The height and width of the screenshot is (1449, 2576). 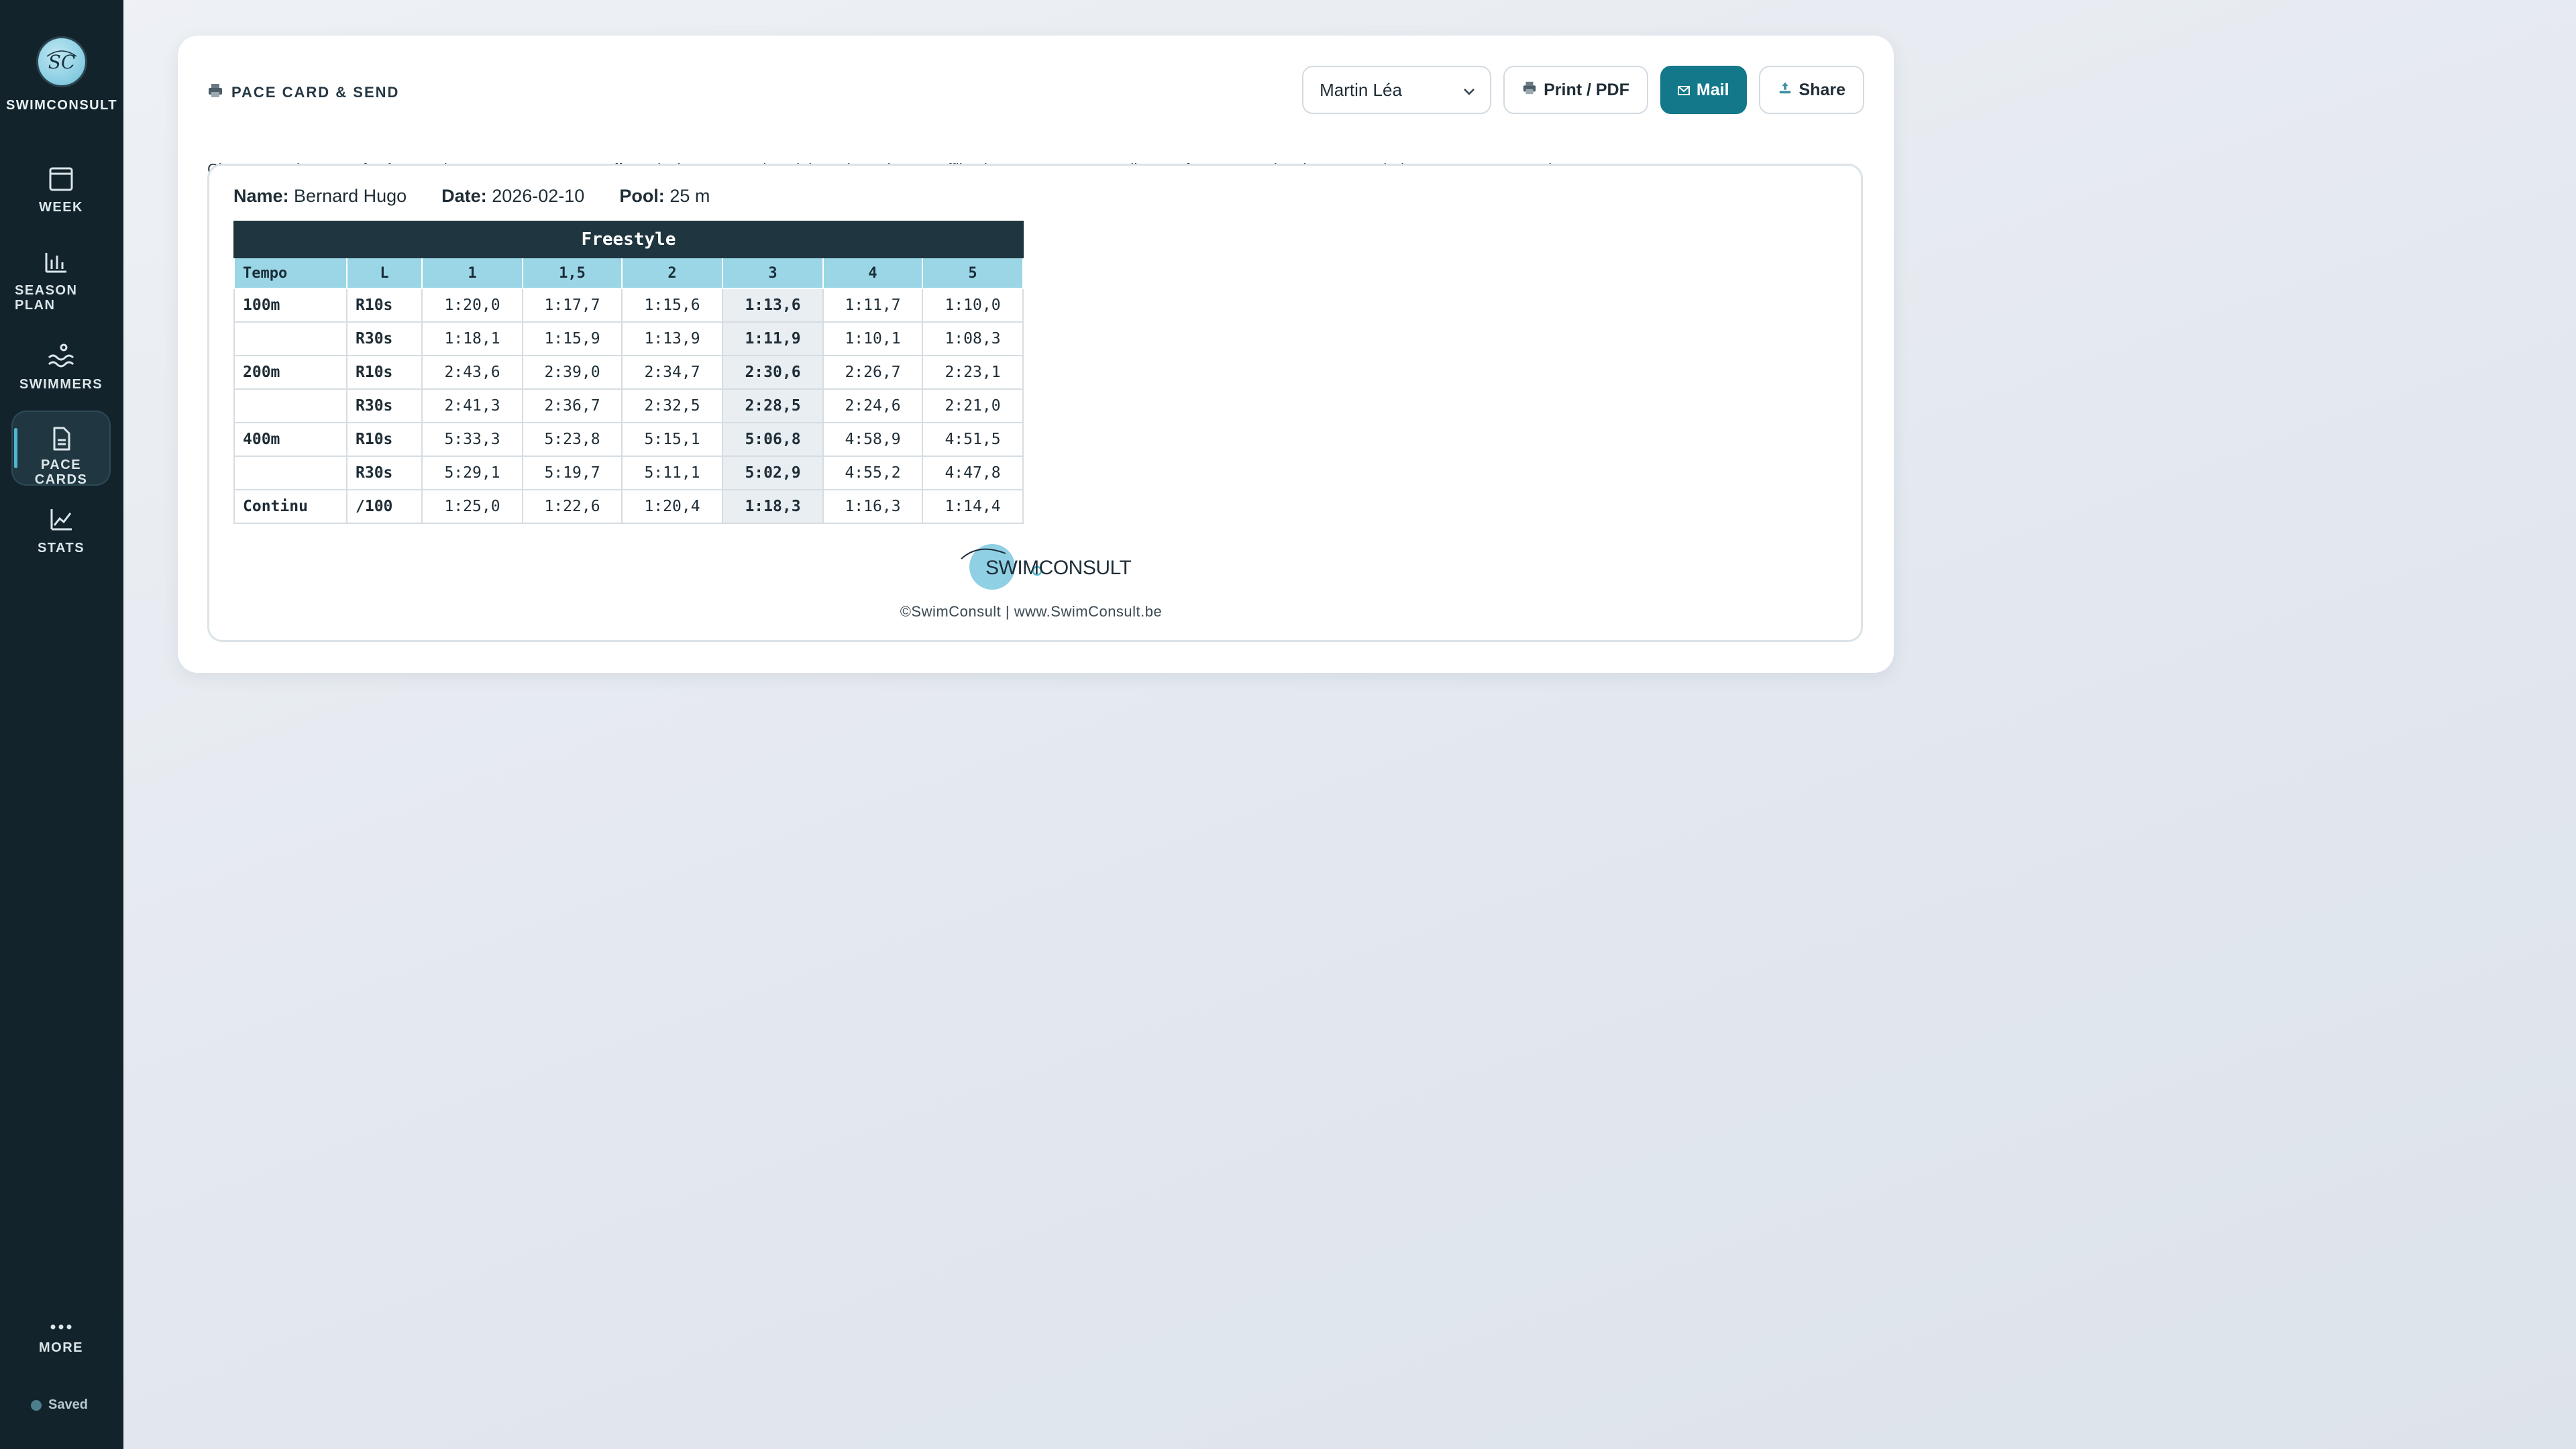 I want to click on share-button: Share, so click(x=1811, y=90).